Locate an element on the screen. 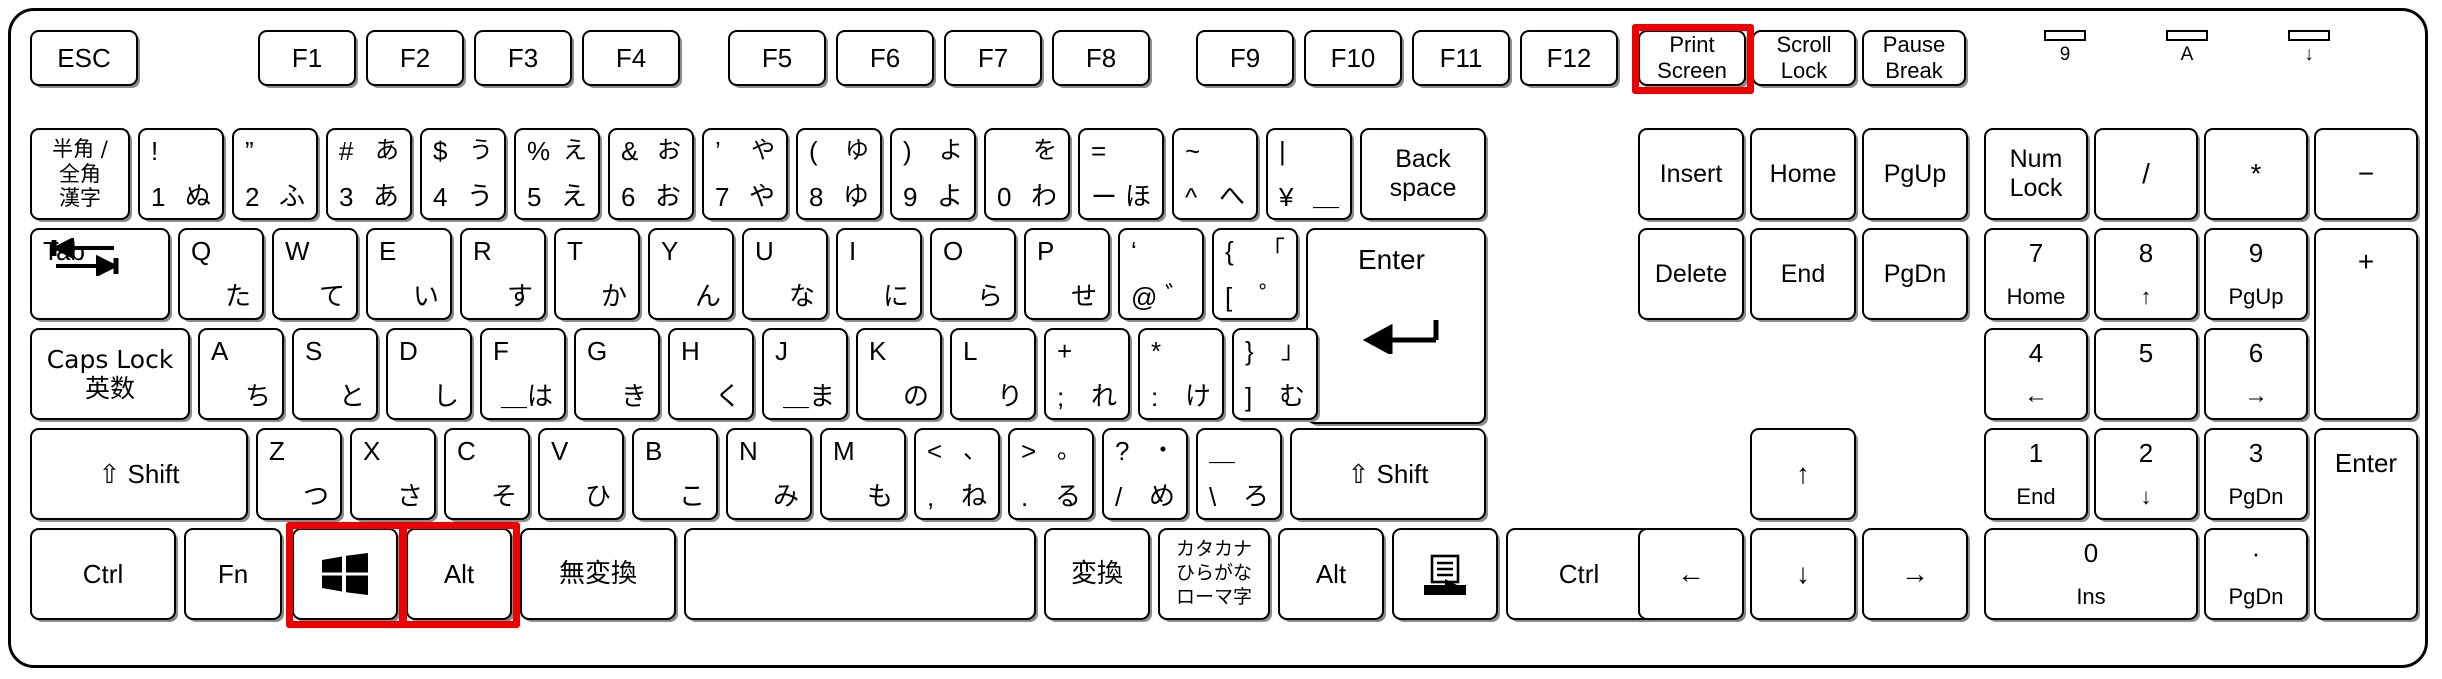 This screenshot has width=2442, height=679. key-ctrl-right: Ctrl is located at coordinates (1579, 574).